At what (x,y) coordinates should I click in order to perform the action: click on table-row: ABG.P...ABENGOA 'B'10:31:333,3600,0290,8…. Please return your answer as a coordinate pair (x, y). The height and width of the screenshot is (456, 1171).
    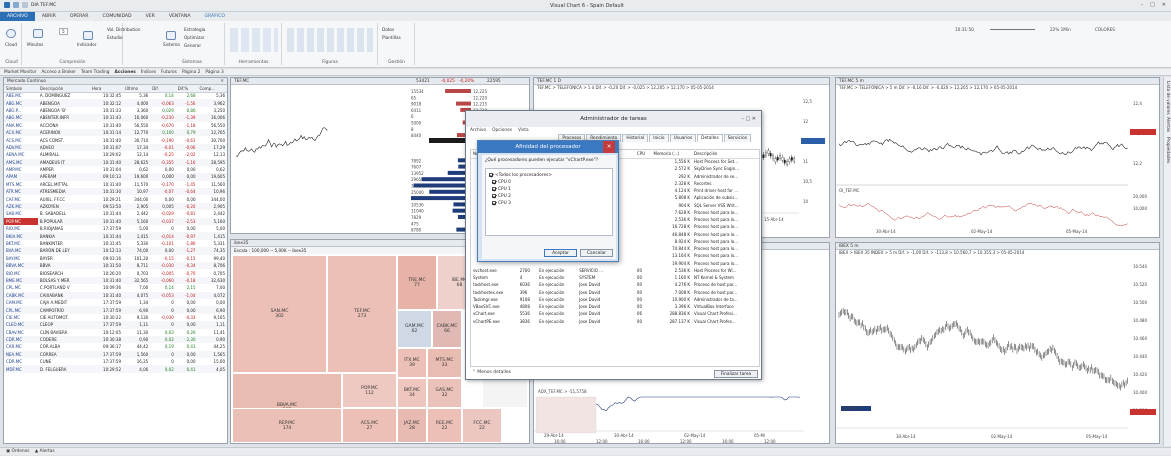
    Looking at the image, I should click on (115, 110).